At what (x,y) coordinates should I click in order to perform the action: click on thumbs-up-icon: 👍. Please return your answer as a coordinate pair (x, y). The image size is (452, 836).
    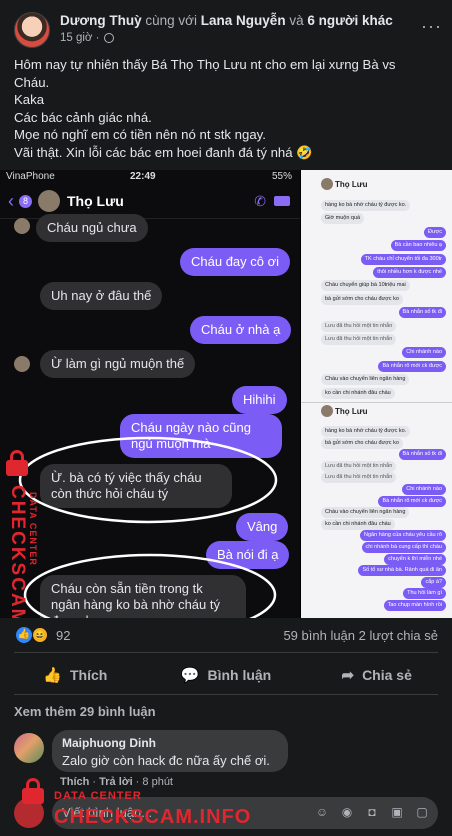
    Looking at the image, I should click on (52, 675).